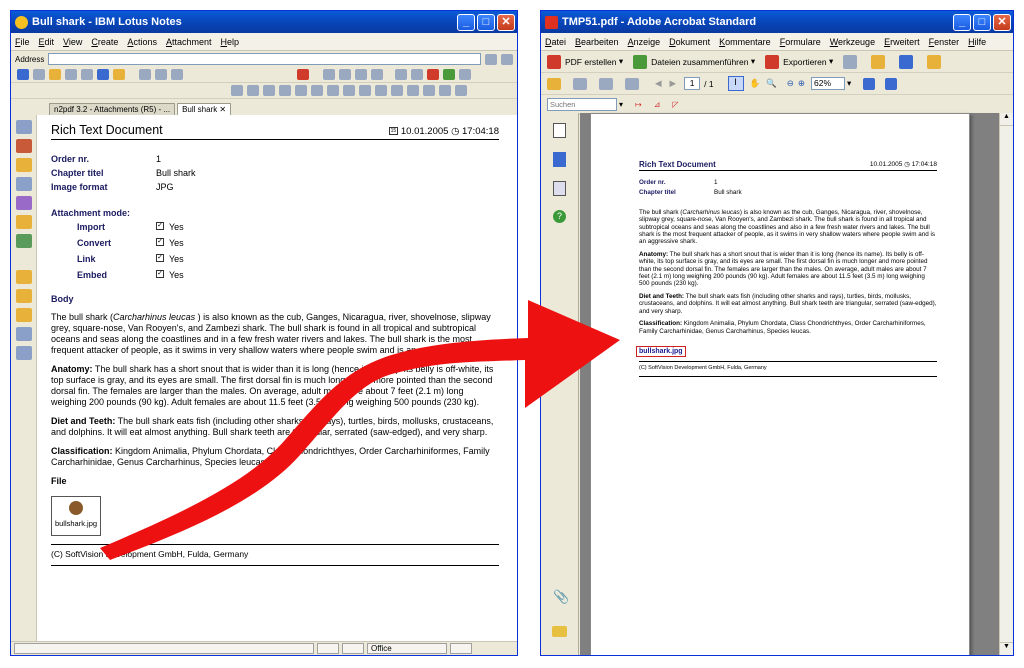 Image resolution: width=1024 pixels, height=668 pixels. Describe the element at coordinates (689, 42) in the screenshot. I see `menu-dokument: Dokument` at that location.